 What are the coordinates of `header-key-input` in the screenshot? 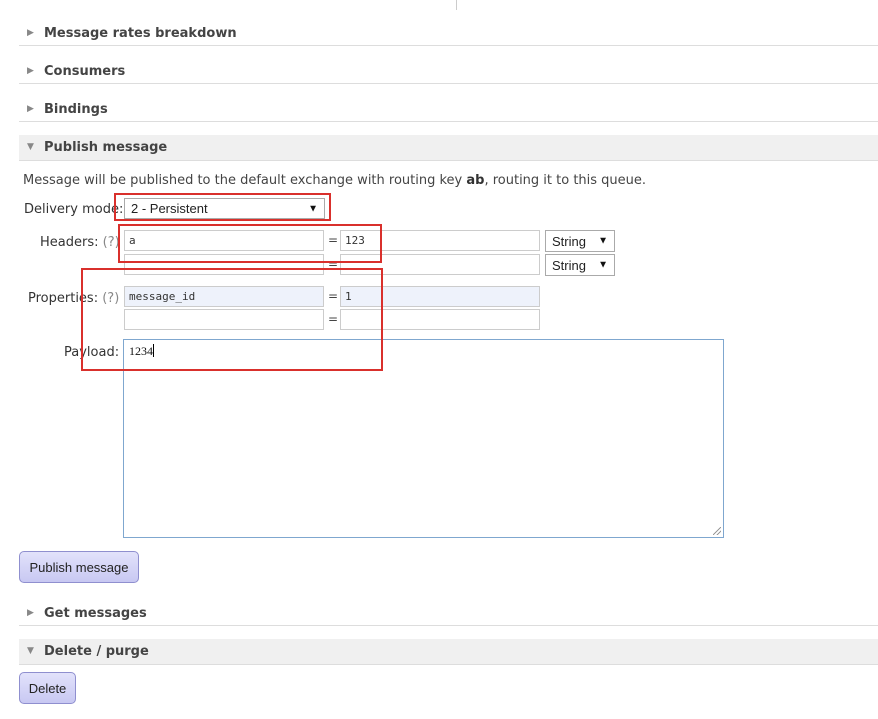 It's located at (224, 264).